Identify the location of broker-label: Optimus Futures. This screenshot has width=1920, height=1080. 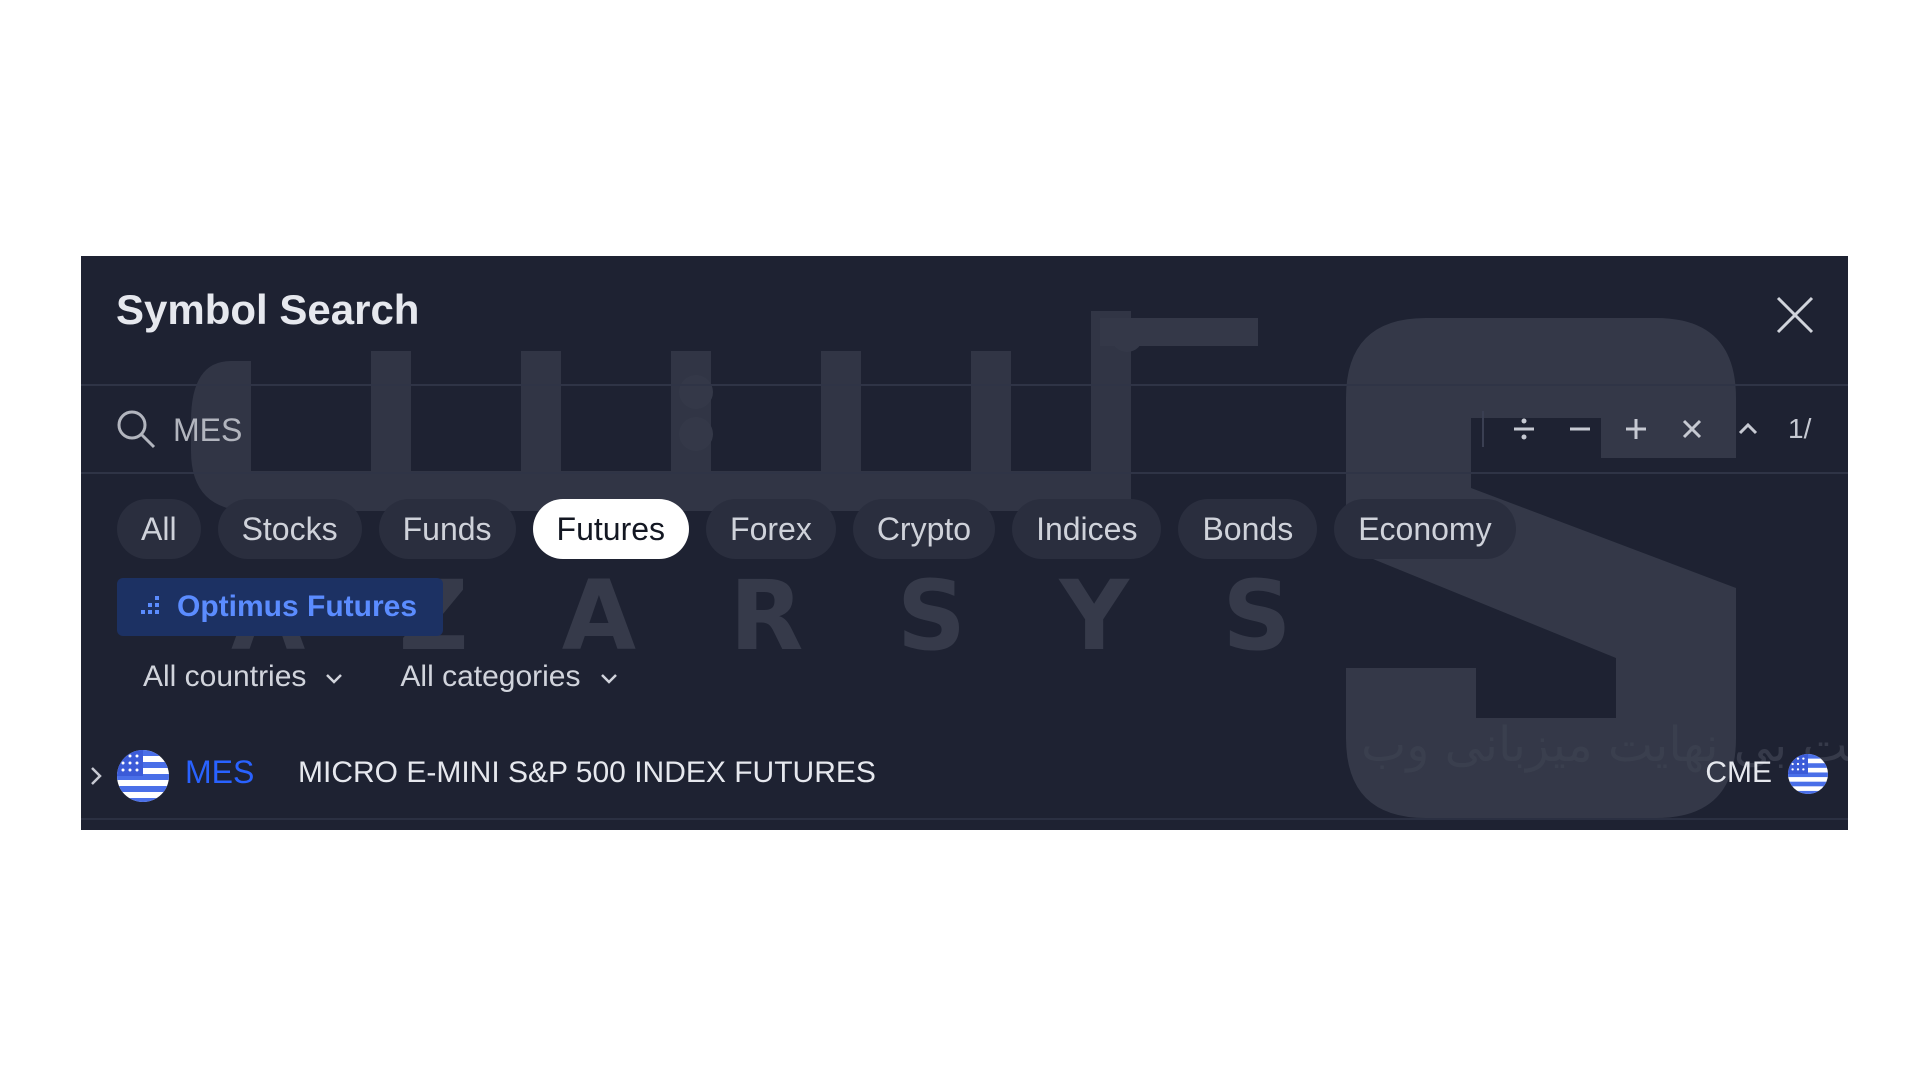
(297, 606).